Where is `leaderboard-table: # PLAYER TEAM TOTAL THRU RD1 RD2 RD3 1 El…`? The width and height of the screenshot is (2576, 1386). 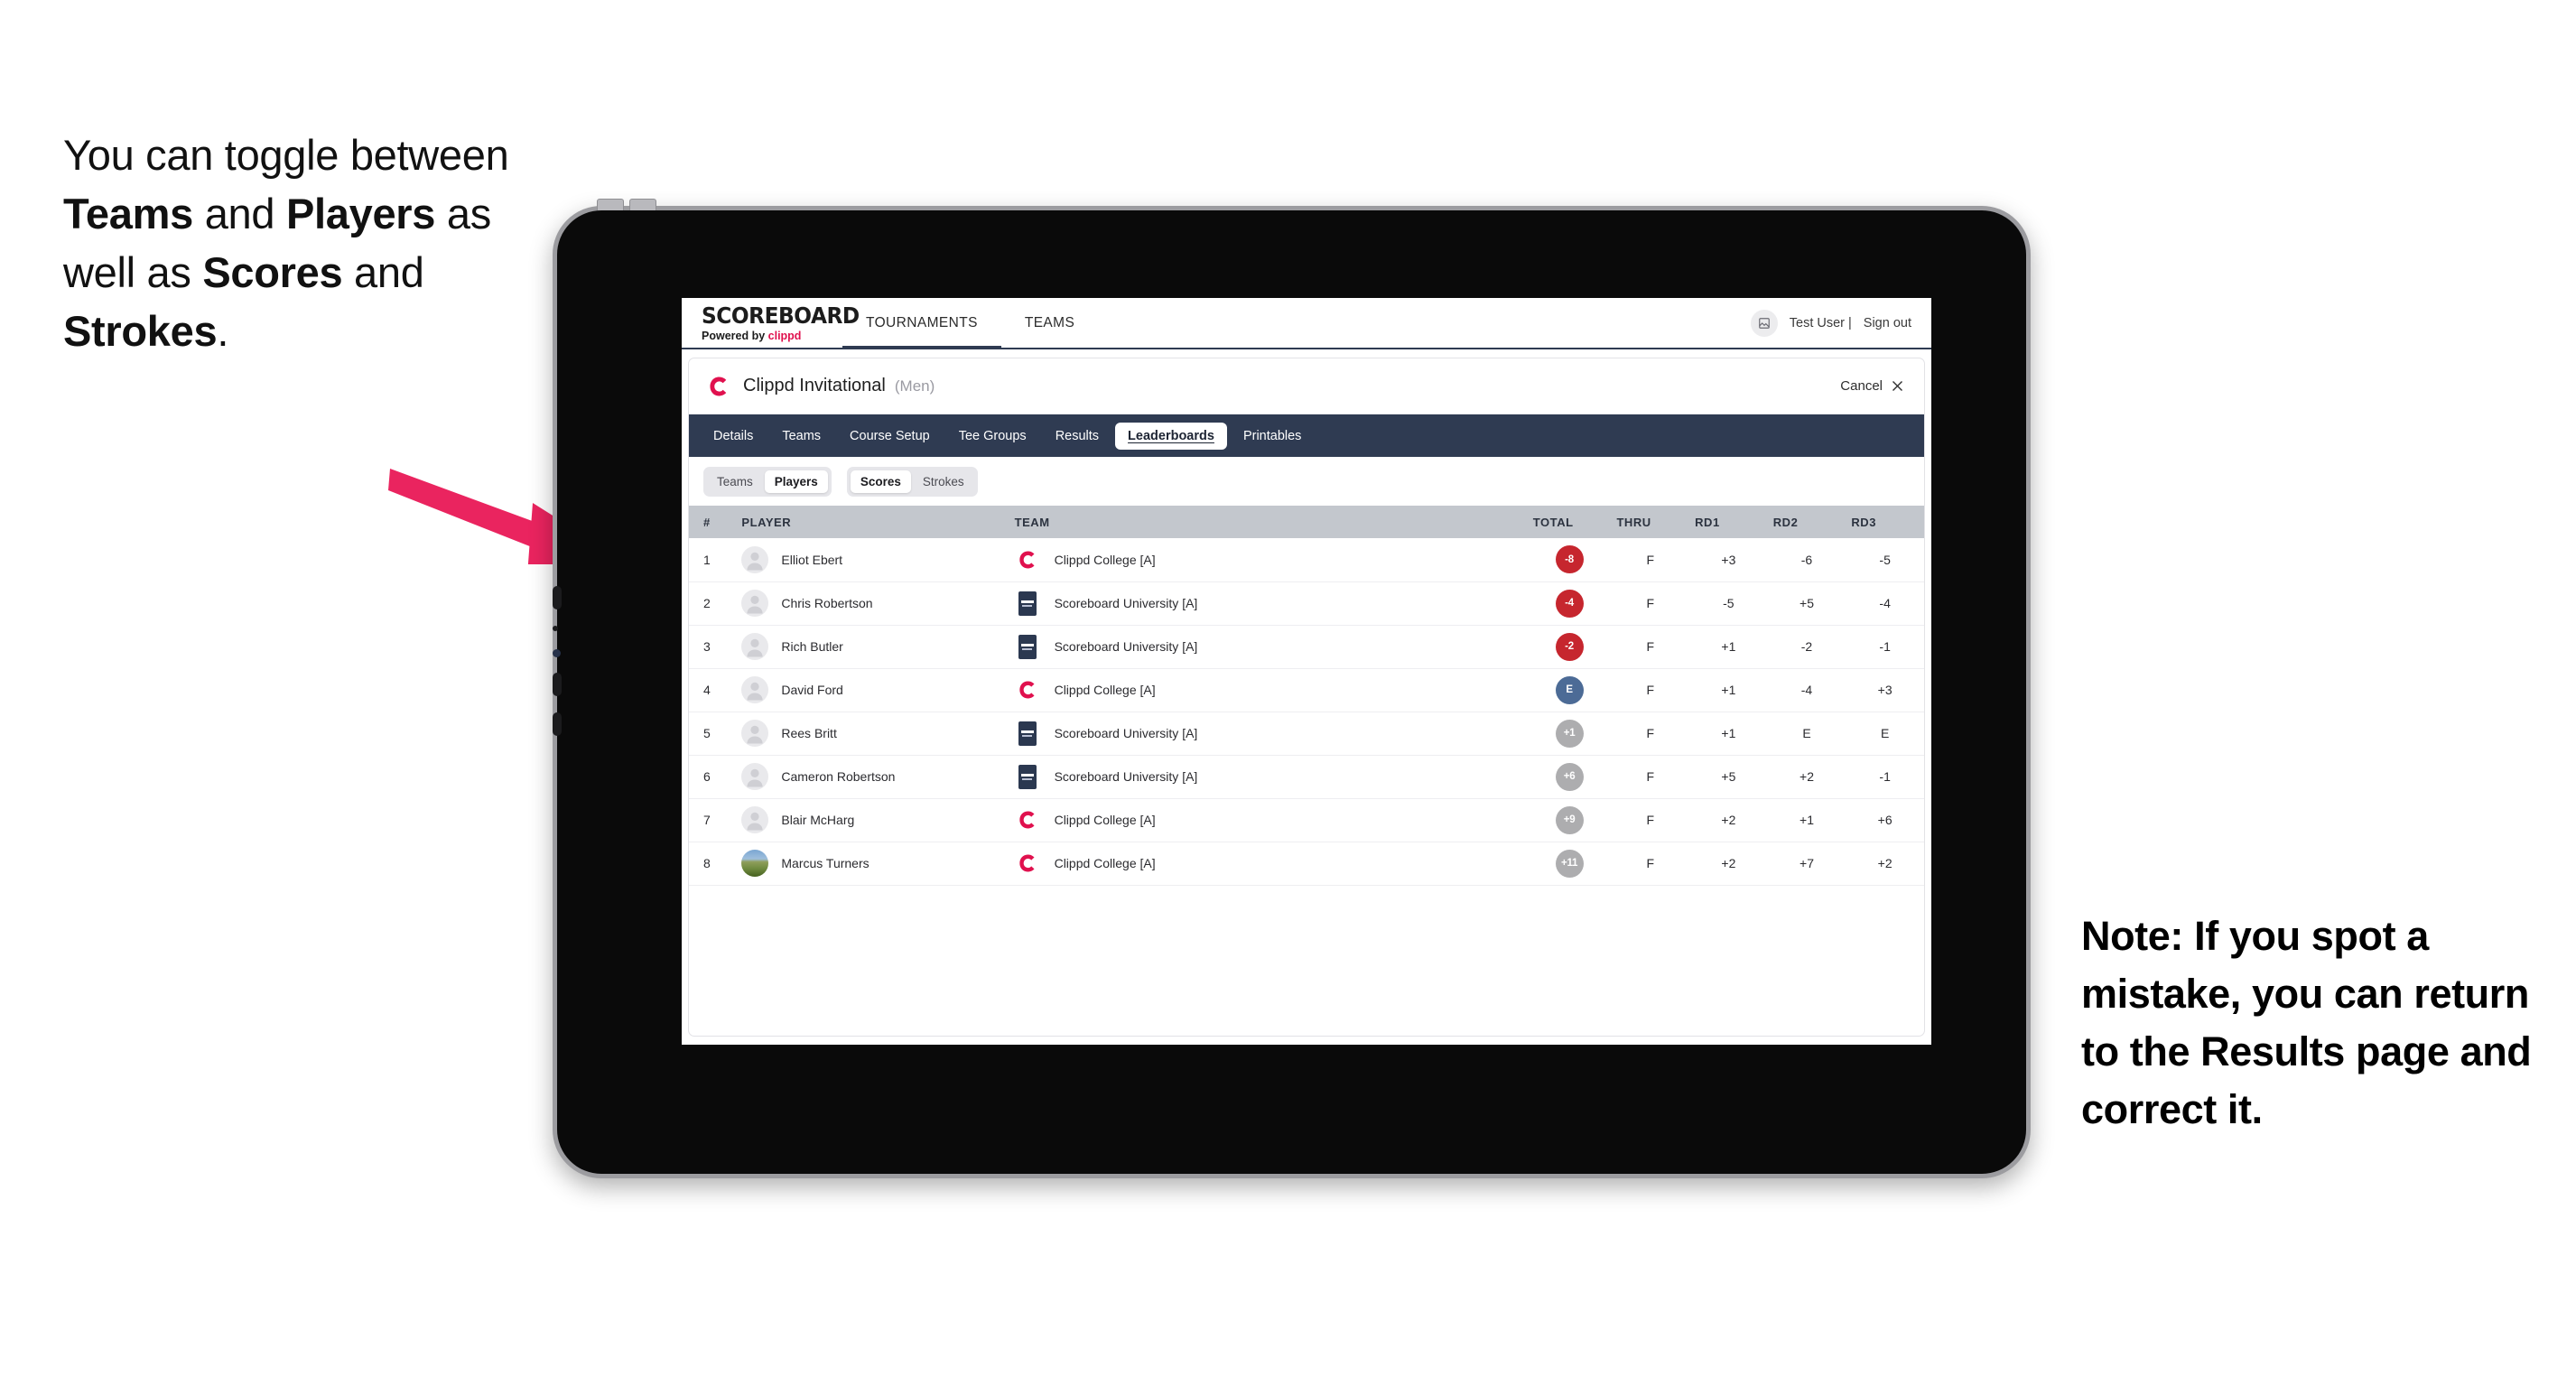 leaderboard-table: # PLAYER TEAM TOTAL THRU RD1 RD2 RD3 1 El… is located at coordinates (1306, 696).